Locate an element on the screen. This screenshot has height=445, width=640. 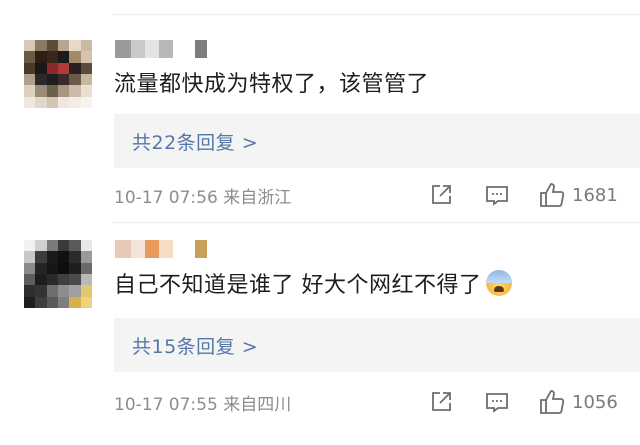
comment-text: 自己不知道是谁了 好大个网红不得了 is located at coordinates (313, 285).